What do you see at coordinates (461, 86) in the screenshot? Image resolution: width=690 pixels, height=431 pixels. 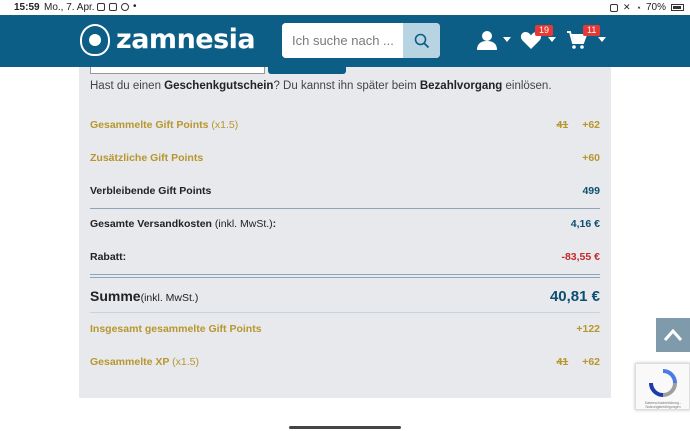 I see `note-checkout: Bezahlvorgang` at bounding box center [461, 86].